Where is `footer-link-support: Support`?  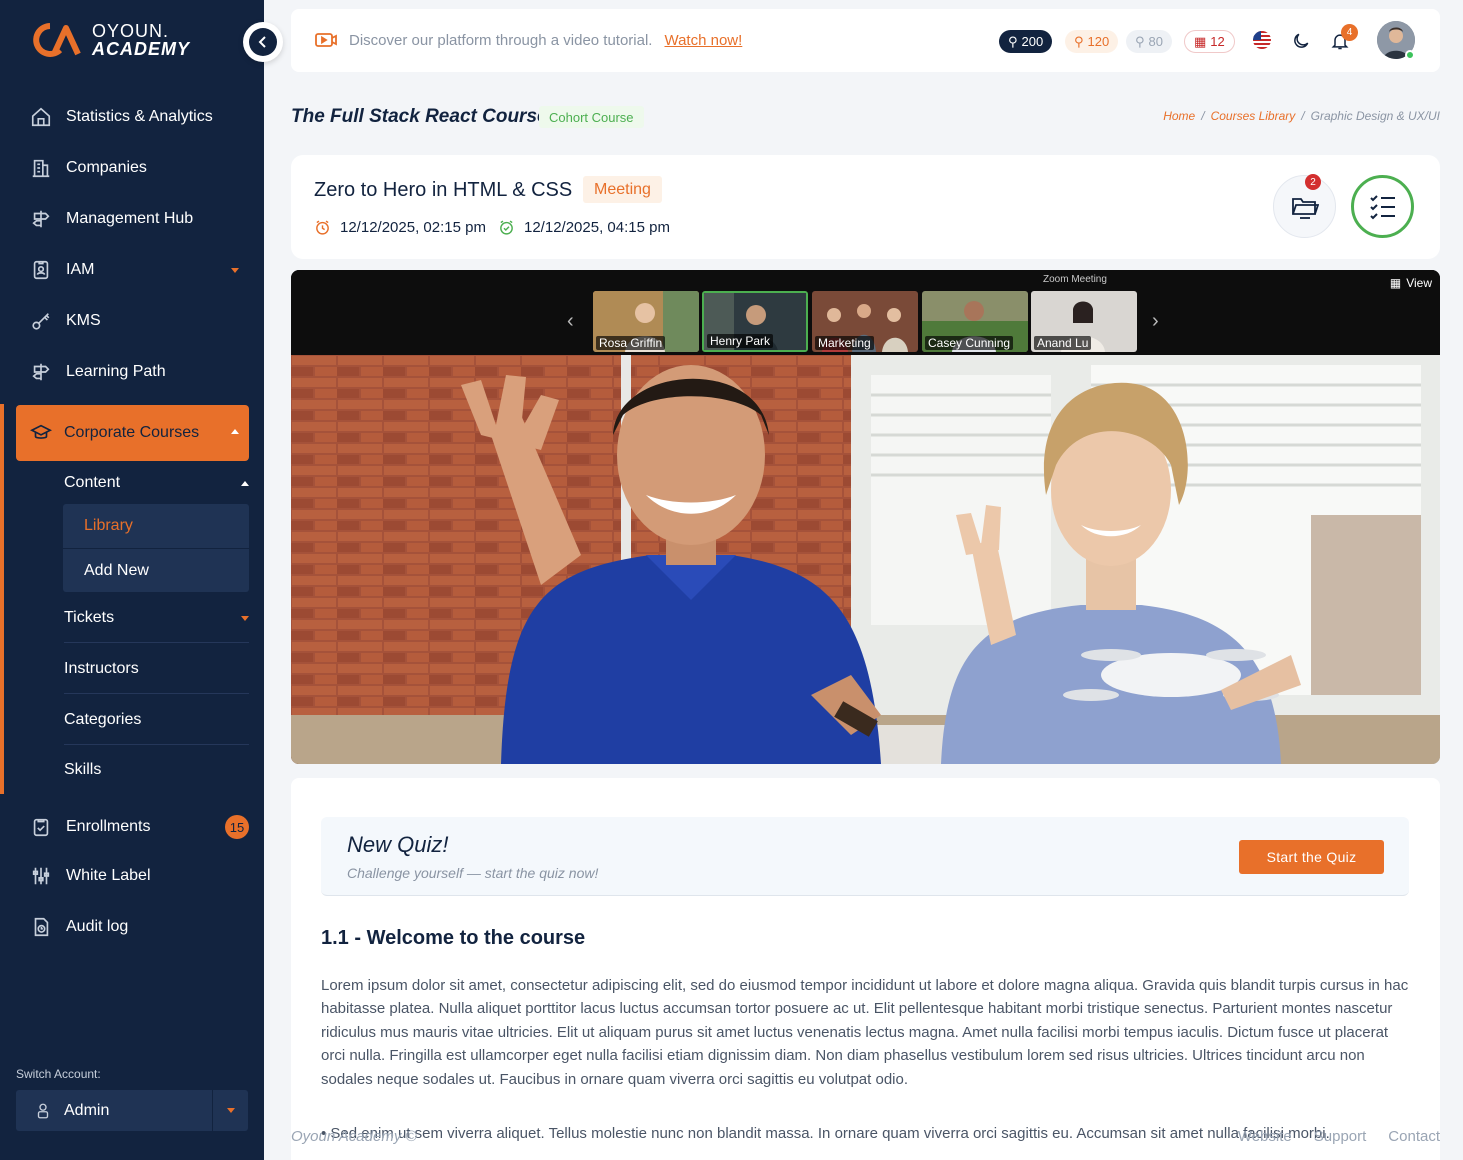 footer-link-support: Support is located at coordinates (1340, 1136).